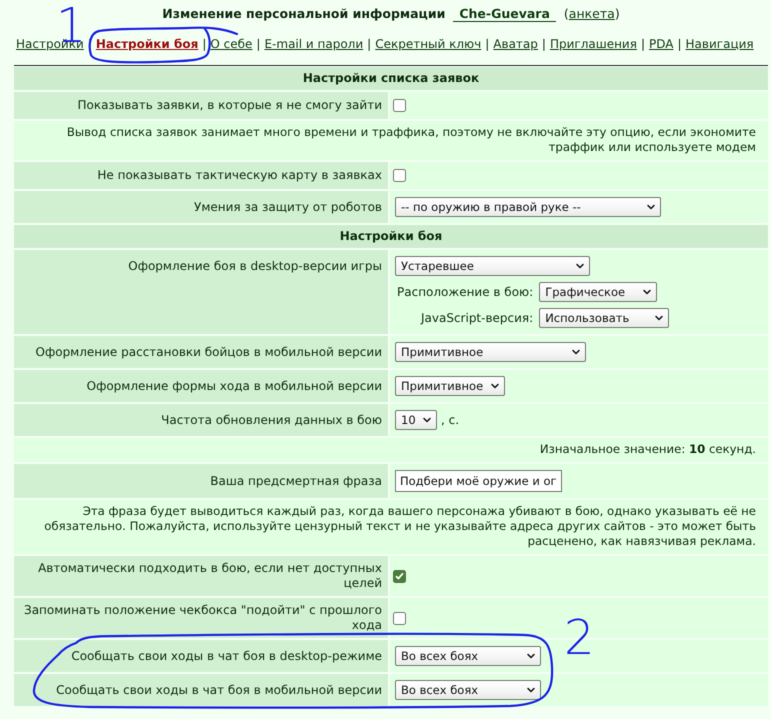 The width and height of the screenshot is (771, 719). What do you see at coordinates (209, 352) in the screenshot?
I see `setting-label: Оформление расстановки бойцов в мобильной версии` at bounding box center [209, 352].